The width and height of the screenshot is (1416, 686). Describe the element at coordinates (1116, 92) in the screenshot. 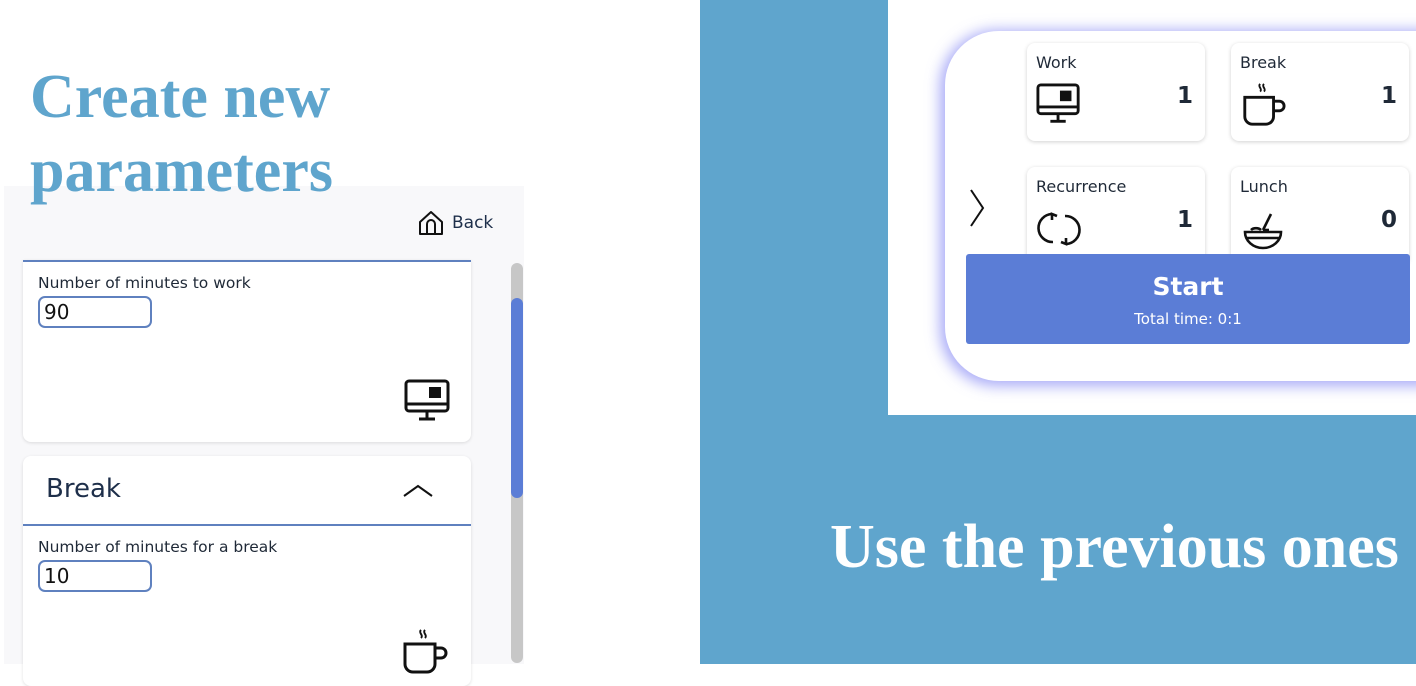

I see `work-count-tile: Work 1` at that location.